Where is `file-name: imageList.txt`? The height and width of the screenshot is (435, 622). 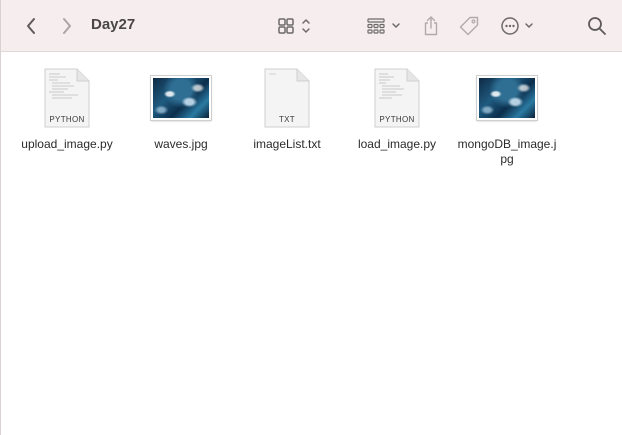 file-name: imageList.txt is located at coordinates (287, 144).